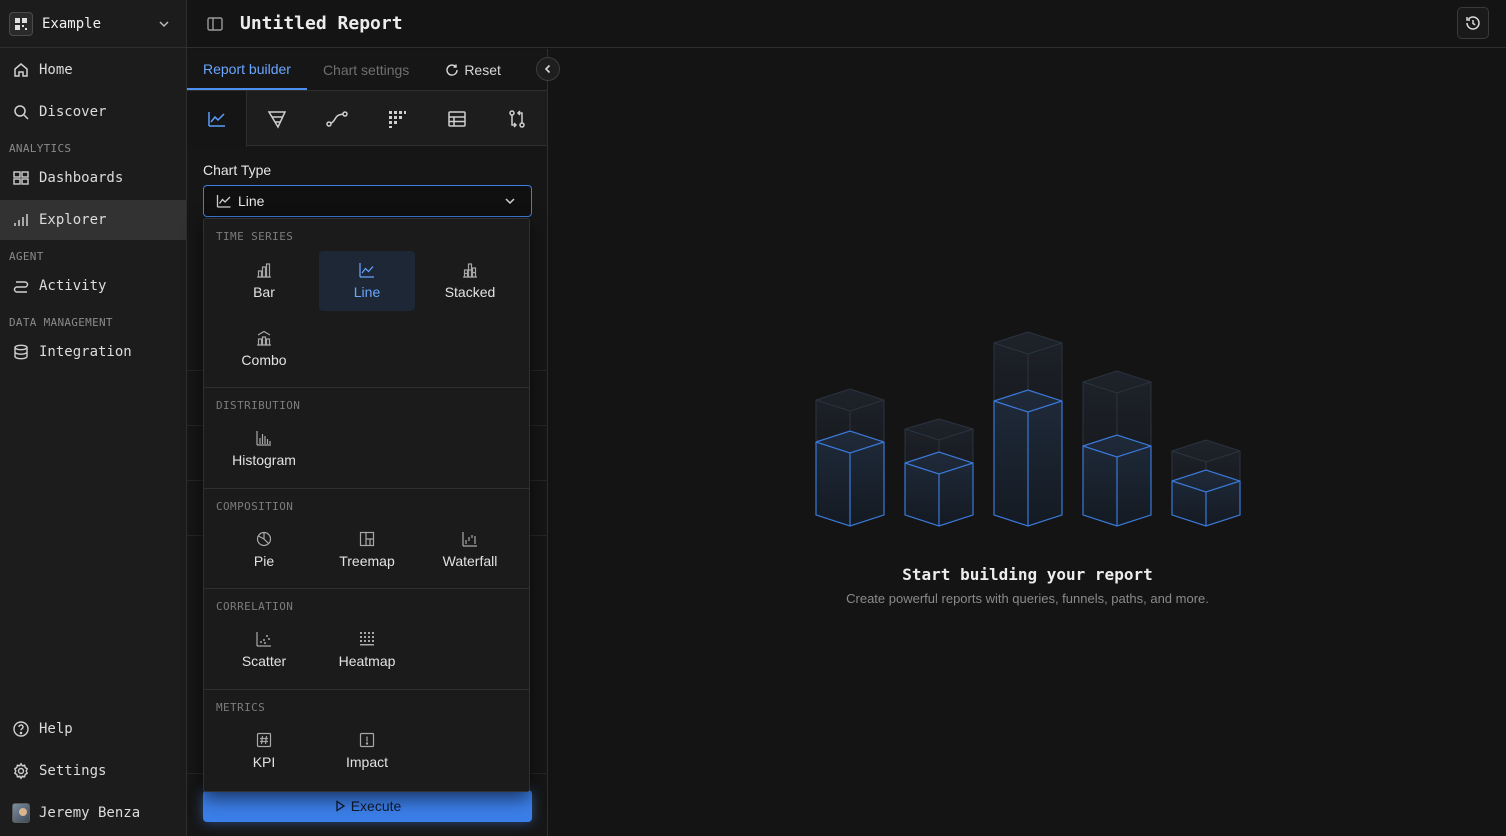 This screenshot has height=836, width=1506. I want to click on section-label-data-management: DATA MANAGEMENT, so click(61, 322).